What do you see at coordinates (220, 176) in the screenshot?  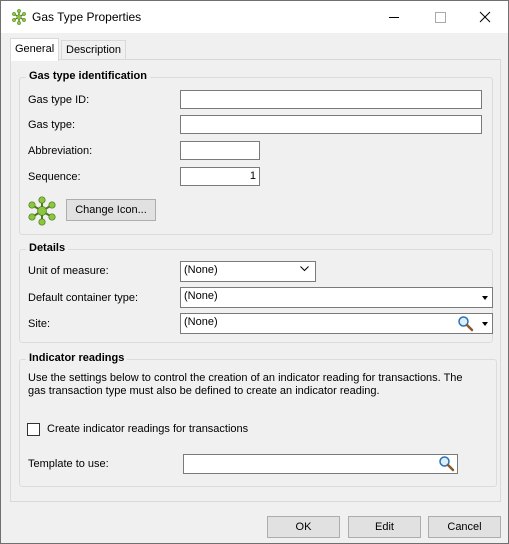 I see `sequence-field: 1` at bounding box center [220, 176].